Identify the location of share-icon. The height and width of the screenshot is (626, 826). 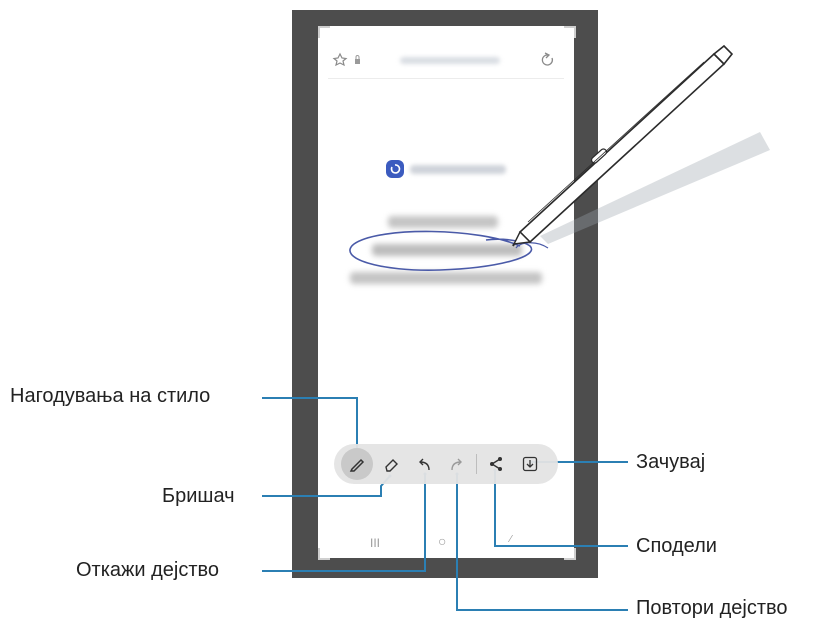
(496, 464).